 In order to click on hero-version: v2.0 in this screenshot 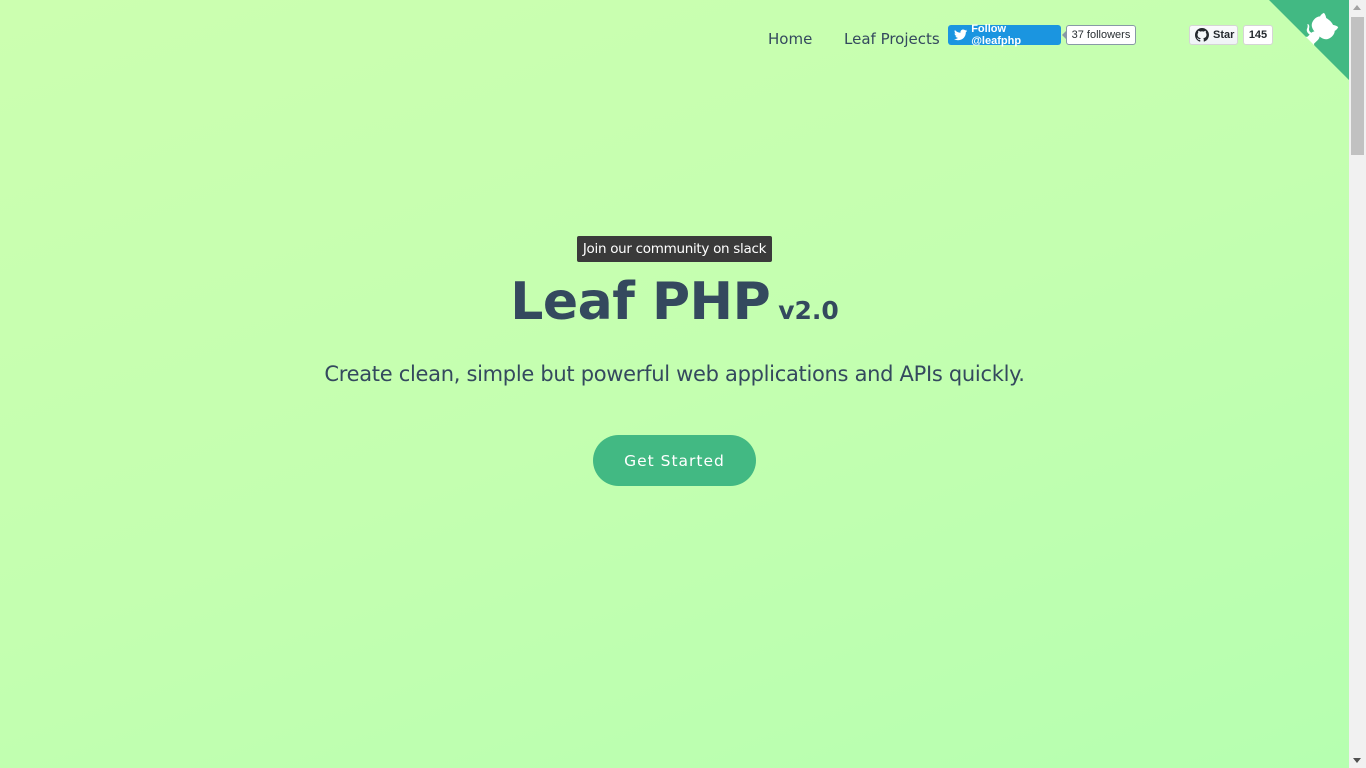, I will do `click(808, 310)`.